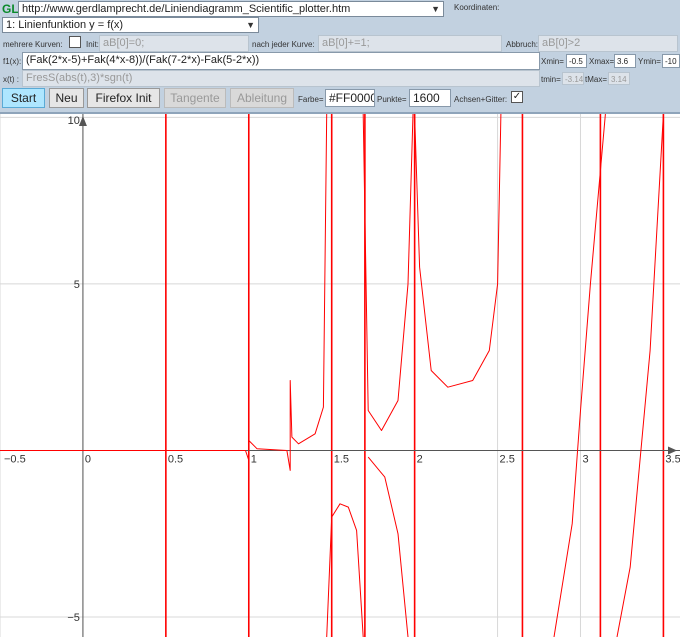  What do you see at coordinates (10, 9) in the screenshot?
I see `logo: GL` at bounding box center [10, 9].